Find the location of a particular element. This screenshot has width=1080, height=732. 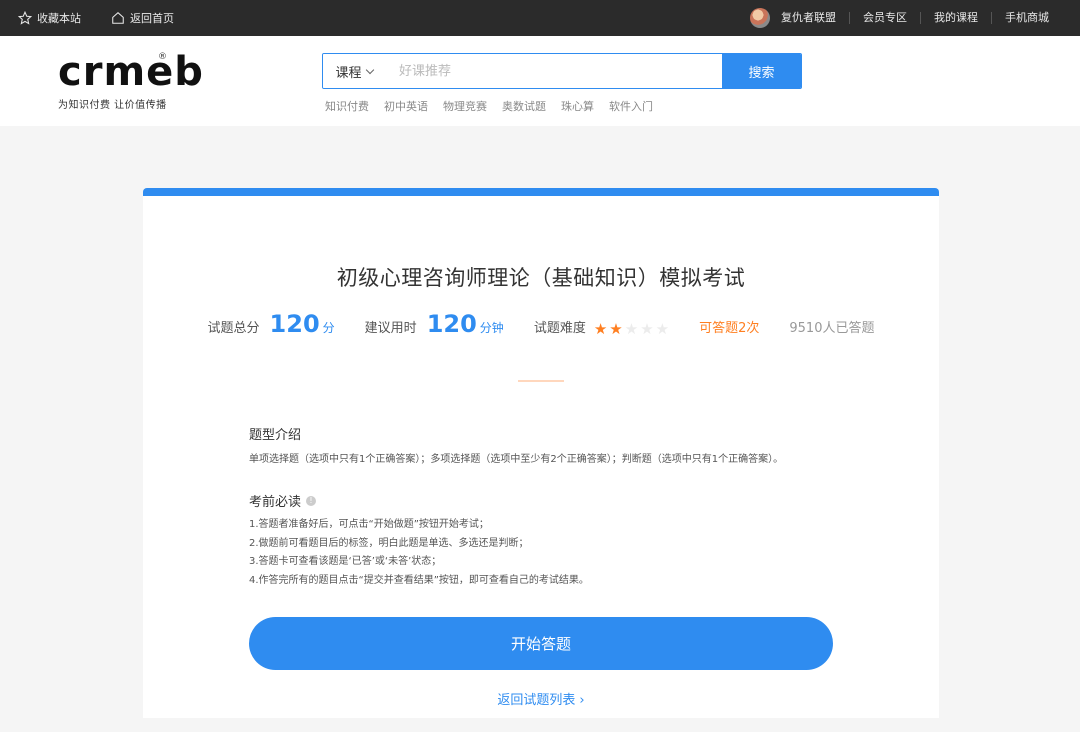

total-score-value: 120 is located at coordinates (294, 324).